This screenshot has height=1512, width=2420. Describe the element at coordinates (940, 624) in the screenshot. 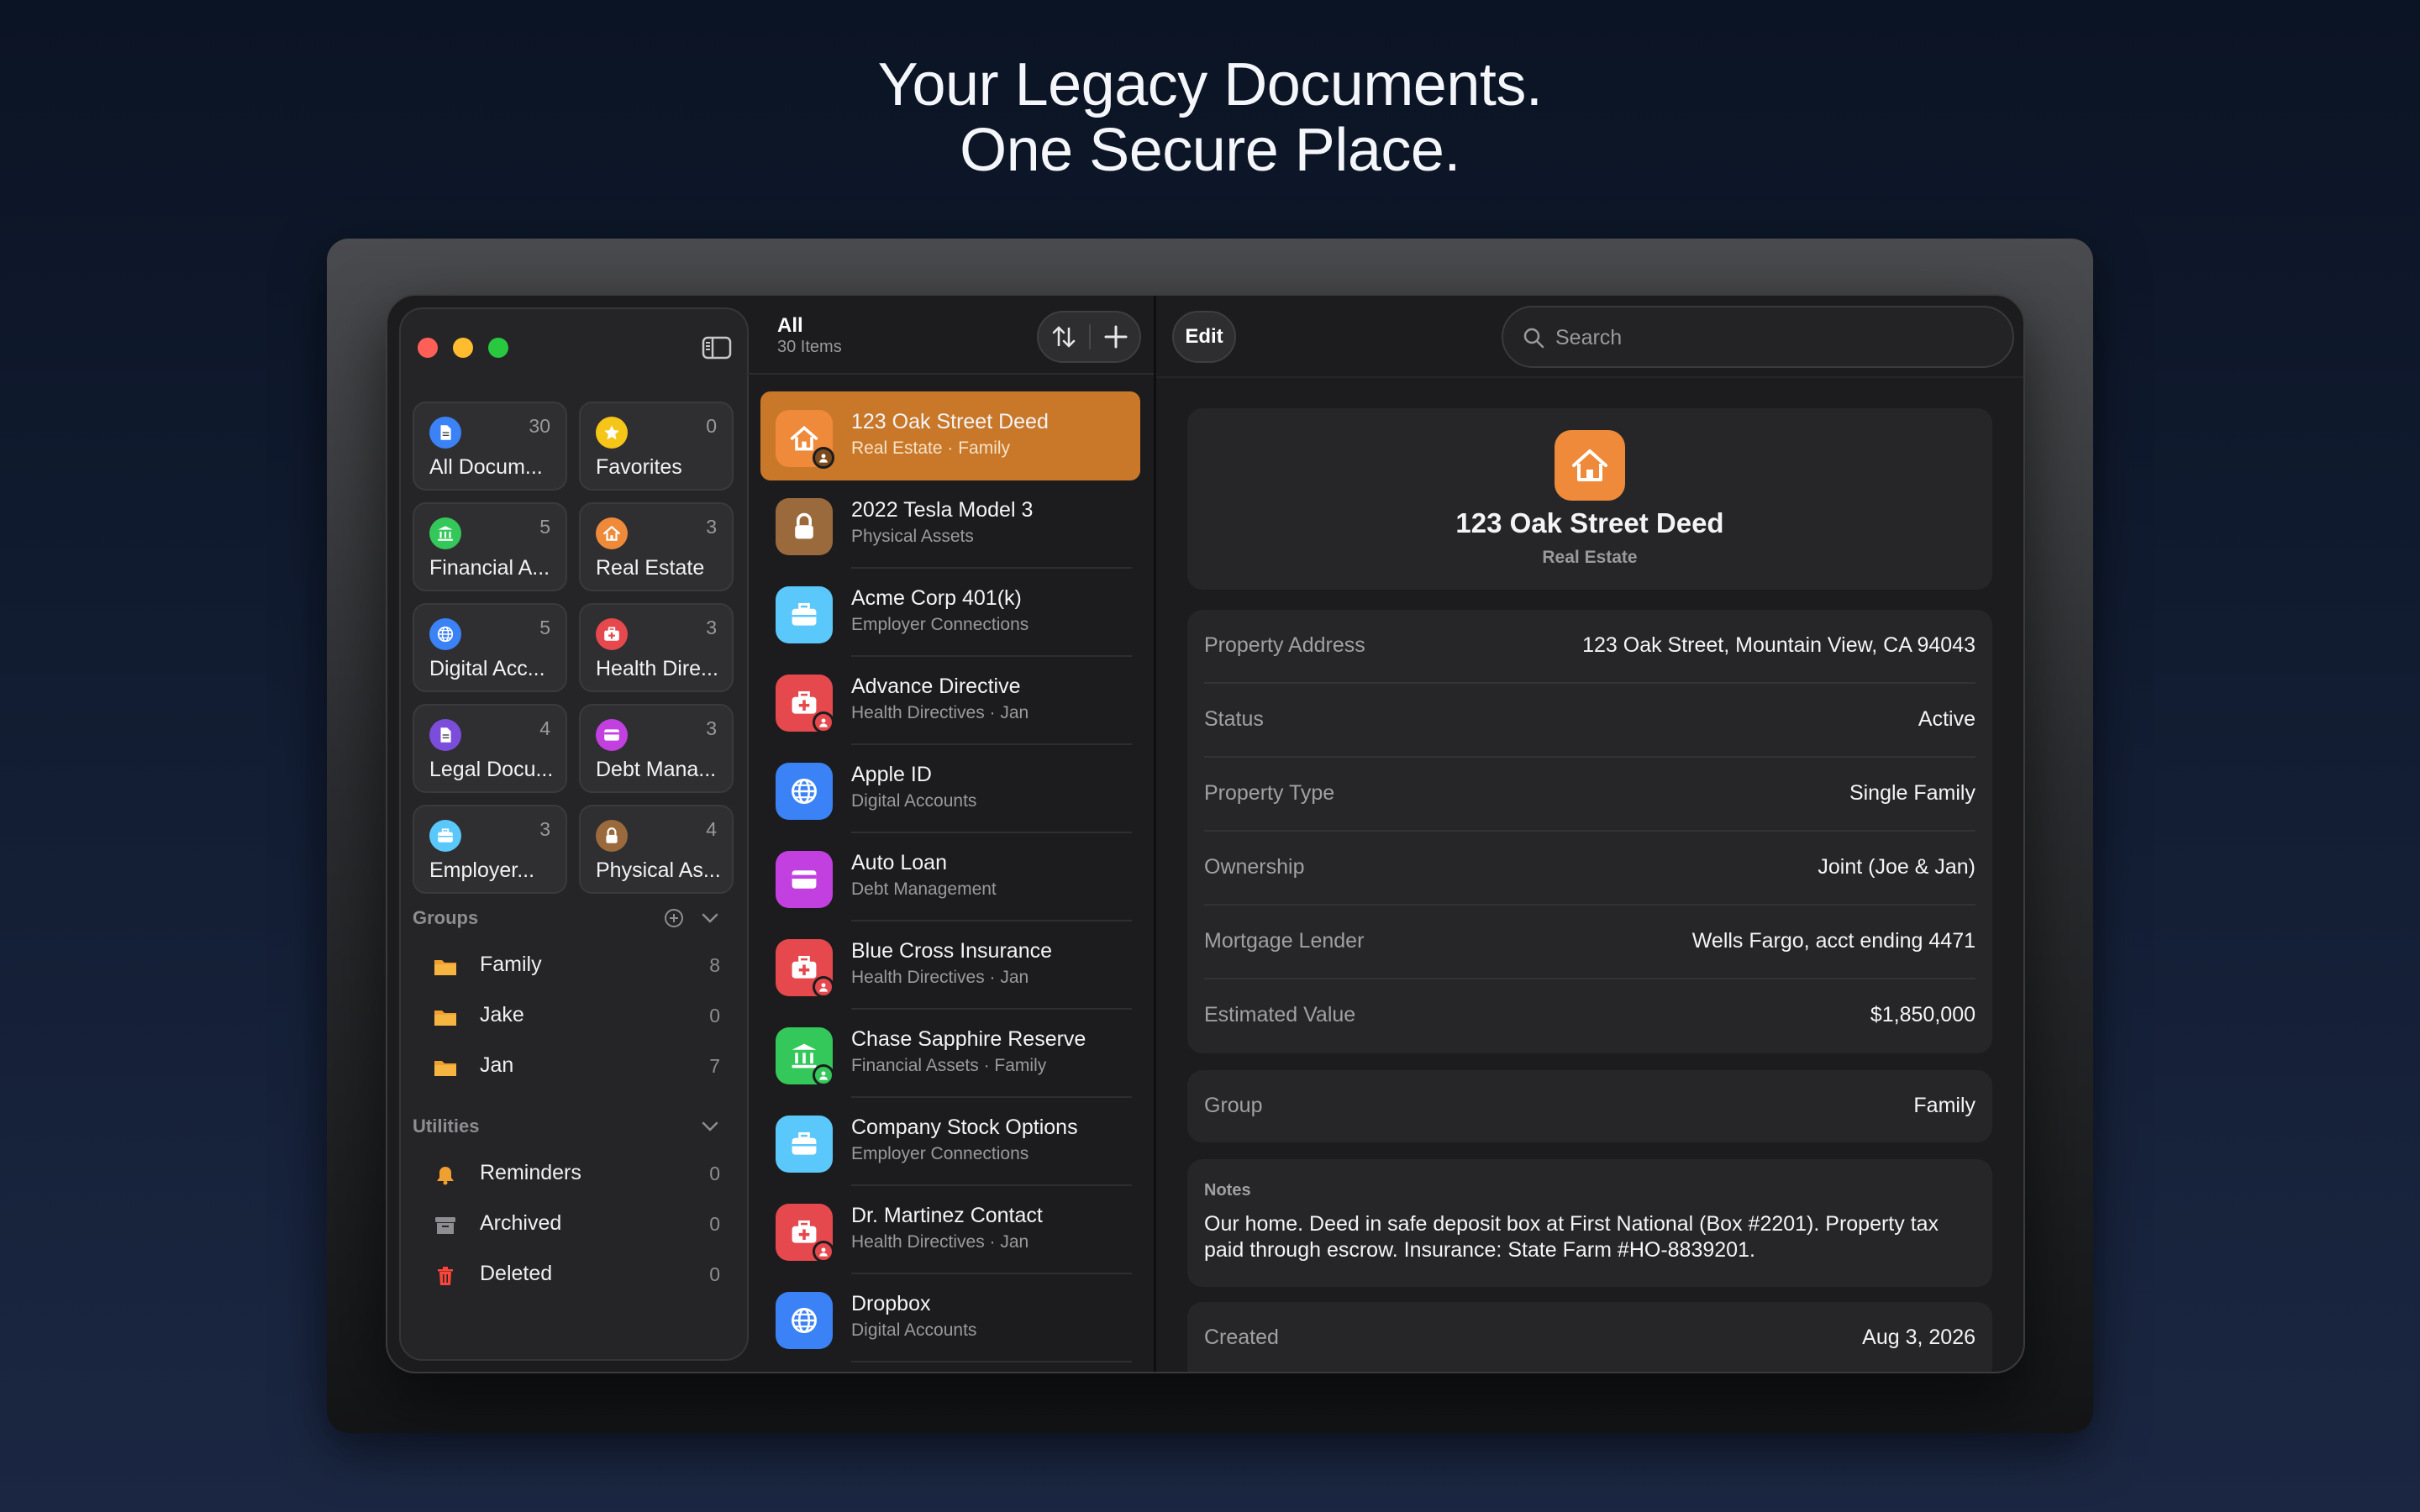

I see `document-item-subtitle: Employer Connections` at that location.